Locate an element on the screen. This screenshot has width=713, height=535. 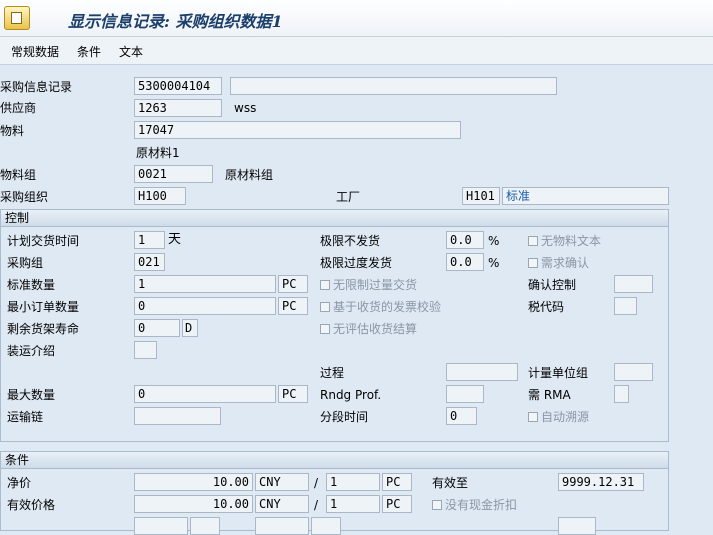
no-mat-text-label: 无物料文本 is located at coordinates (571, 241).